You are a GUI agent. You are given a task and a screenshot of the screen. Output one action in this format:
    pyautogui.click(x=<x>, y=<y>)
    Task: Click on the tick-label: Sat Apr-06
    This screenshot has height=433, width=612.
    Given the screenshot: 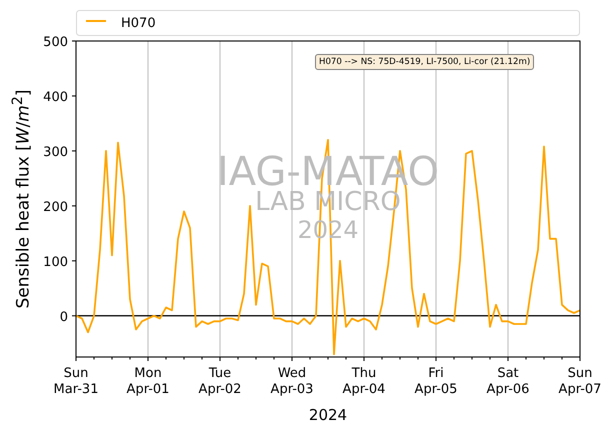 What is the action you would take?
    pyautogui.click(x=508, y=381)
    